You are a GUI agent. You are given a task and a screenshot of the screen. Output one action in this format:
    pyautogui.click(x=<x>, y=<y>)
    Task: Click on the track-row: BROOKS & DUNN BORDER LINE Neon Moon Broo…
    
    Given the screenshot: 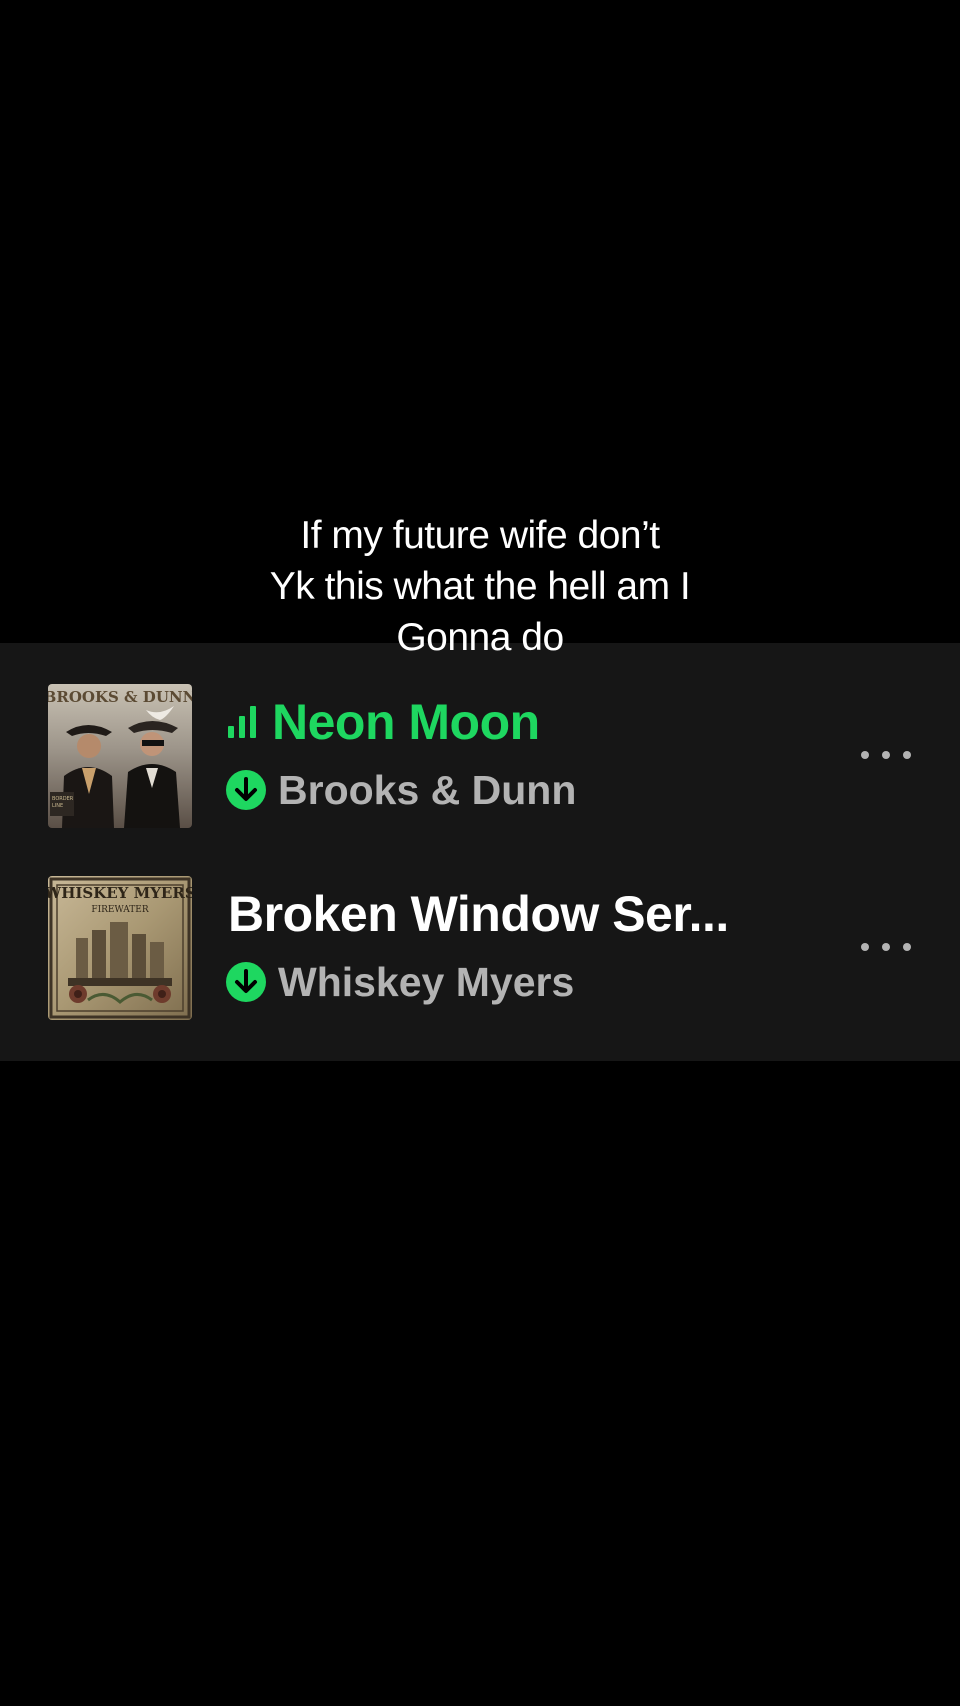 What is the action you would take?
    pyautogui.click(x=480, y=753)
    